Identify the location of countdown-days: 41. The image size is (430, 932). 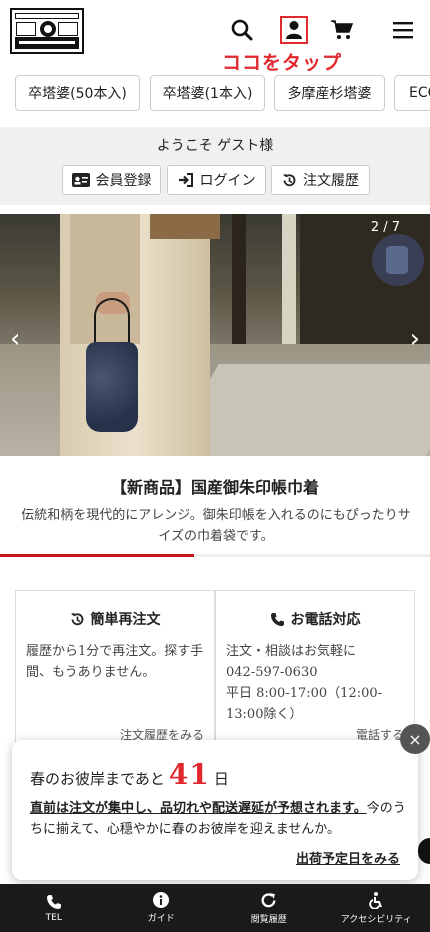
(189, 774).